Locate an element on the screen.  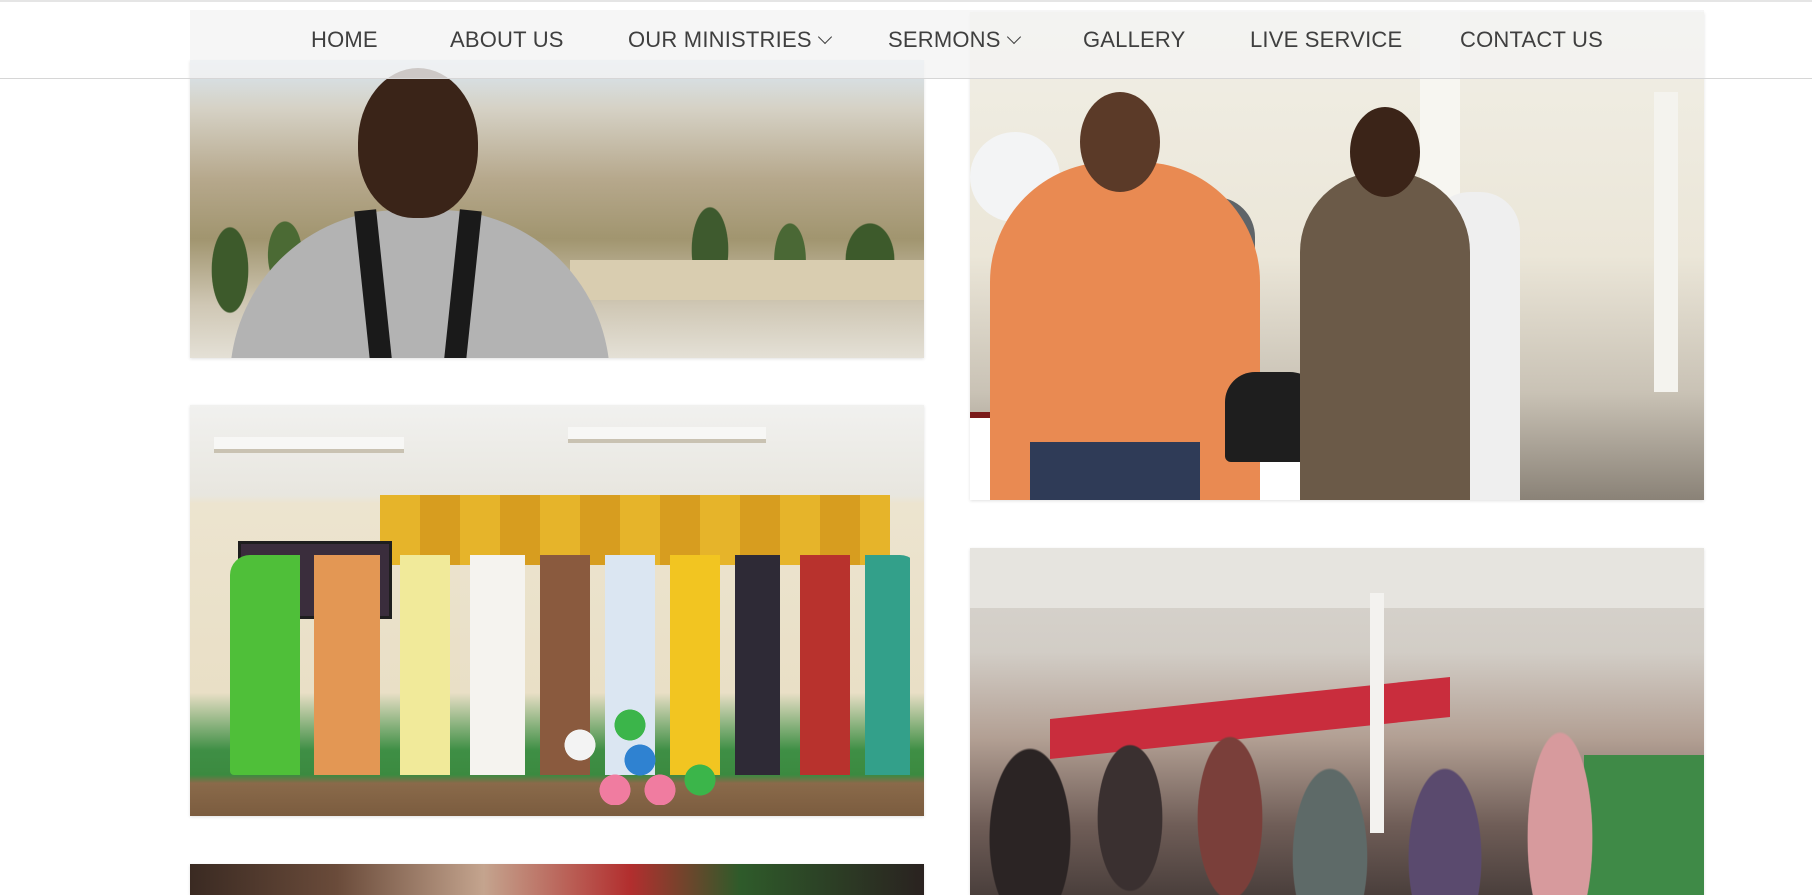
nav-item-about-us: ABOUT US is located at coordinates (507, 40).